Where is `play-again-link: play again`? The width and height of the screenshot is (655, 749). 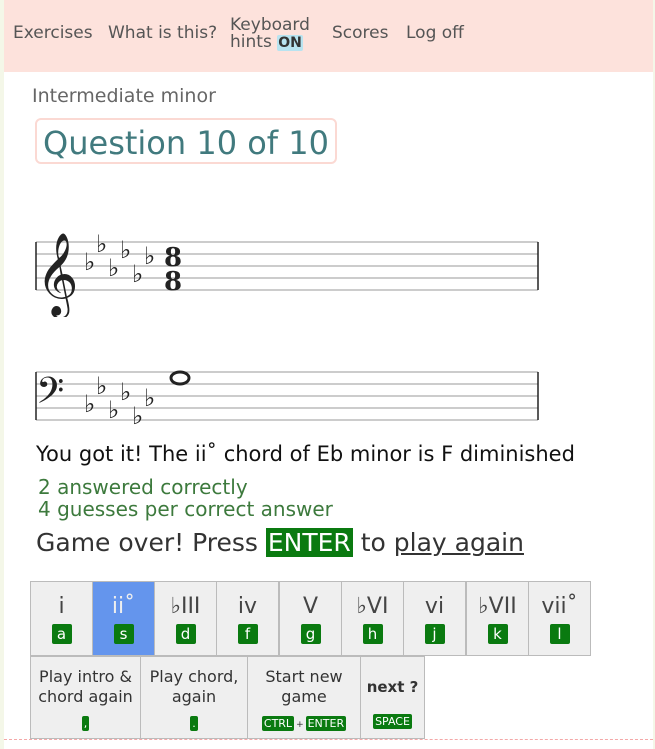
play-again-link: play again is located at coordinates (459, 542).